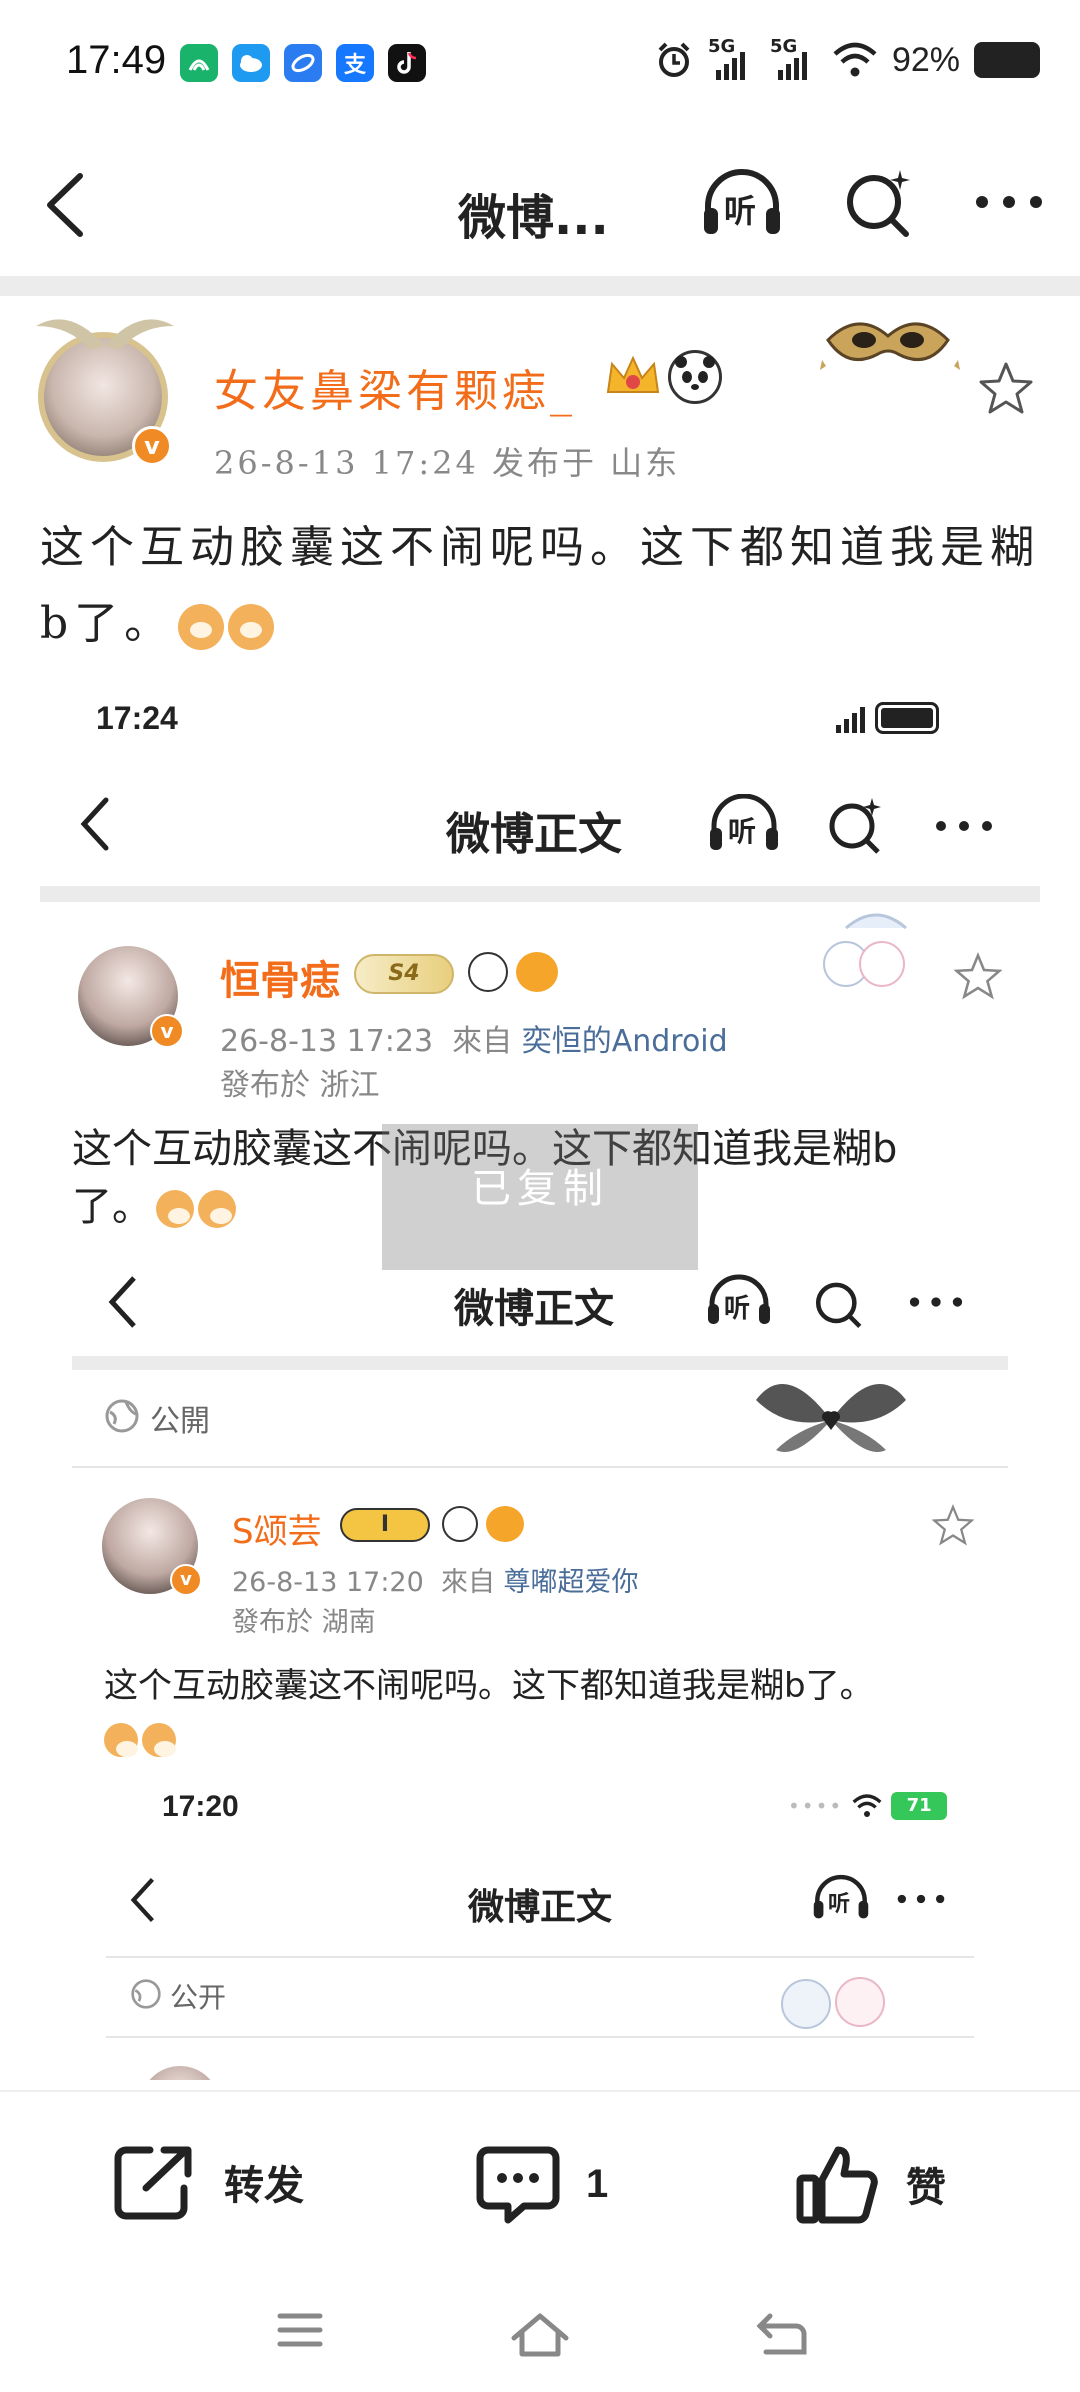  Describe the element at coordinates (921, 1899) in the screenshot. I see `embedded-3-more-dots-icon` at that location.